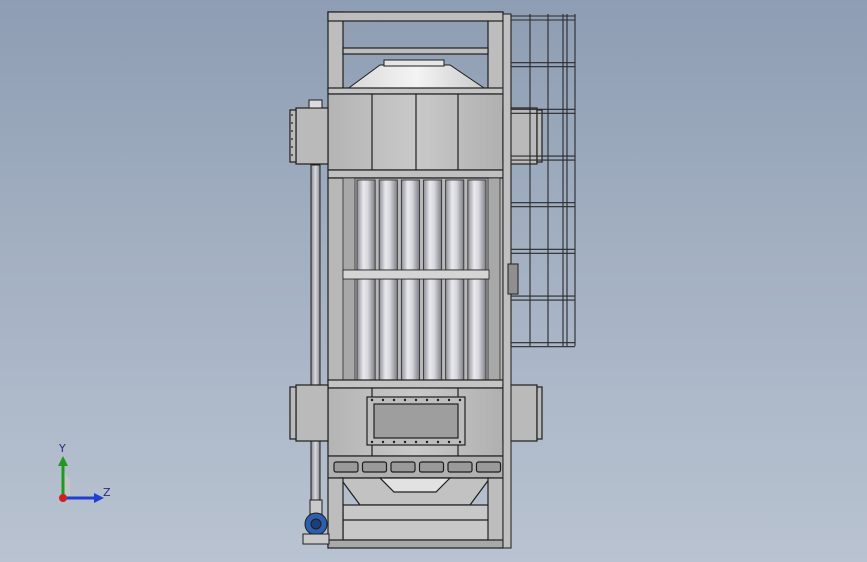 The height and width of the screenshot is (562, 867). I want to click on pump-motor, so click(316, 522).